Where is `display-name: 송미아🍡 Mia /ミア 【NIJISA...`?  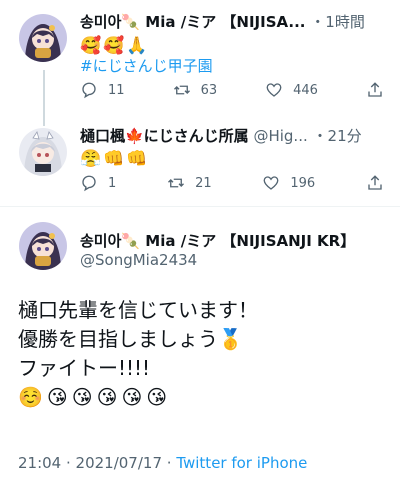
display-name: 송미아🍡 Mia /ミア 【NIJISA... is located at coordinates (193, 22).